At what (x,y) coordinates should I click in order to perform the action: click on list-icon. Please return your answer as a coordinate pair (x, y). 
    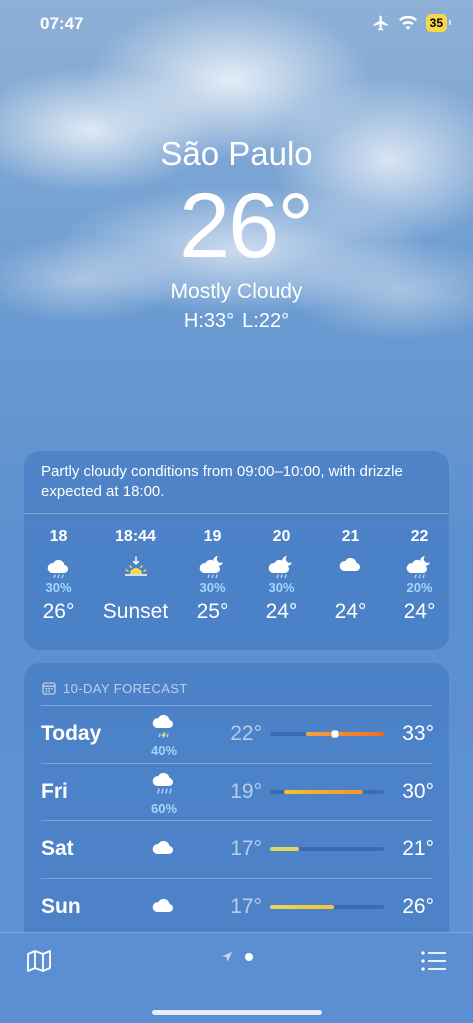
    Looking at the image, I should click on (434, 961).